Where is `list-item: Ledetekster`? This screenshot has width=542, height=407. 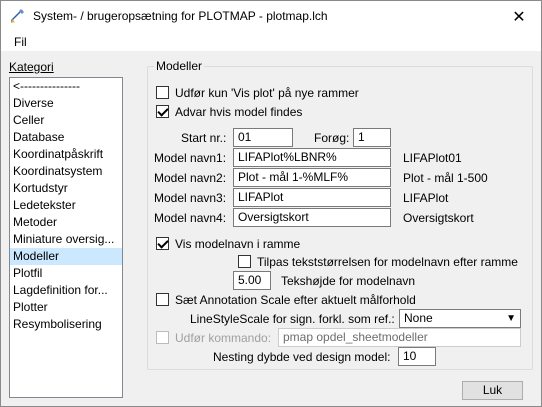
list-item: Ledetekster is located at coordinates (66, 205).